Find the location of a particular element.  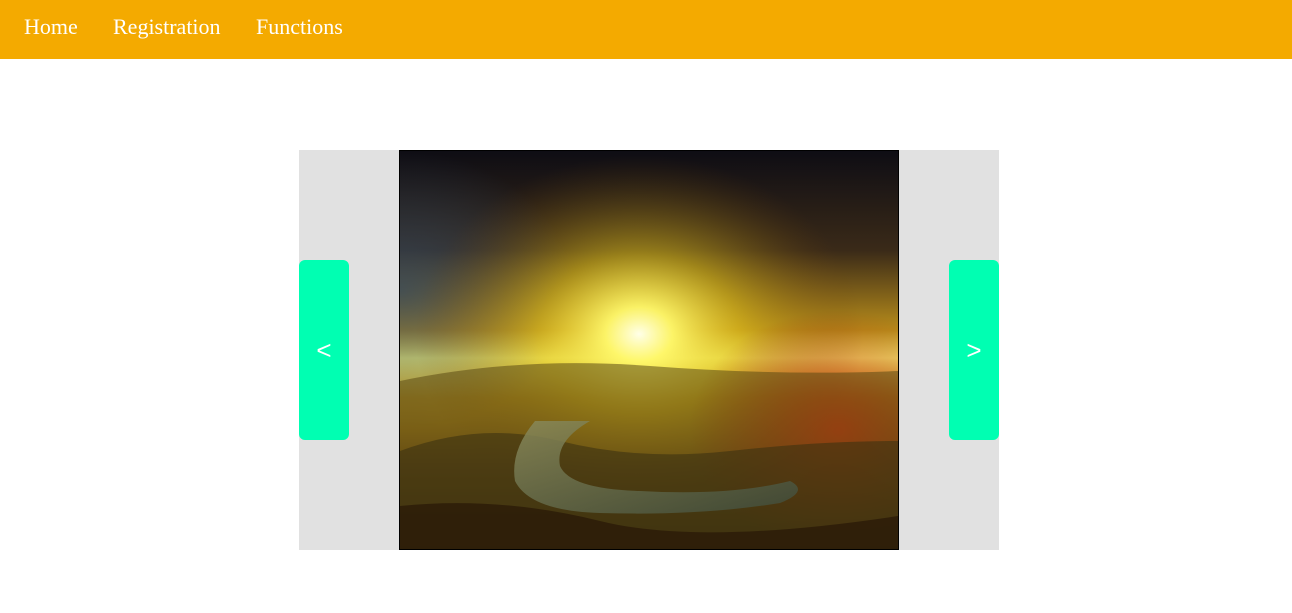

nav-link-registration: Registration is located at coordinates (167, 27).